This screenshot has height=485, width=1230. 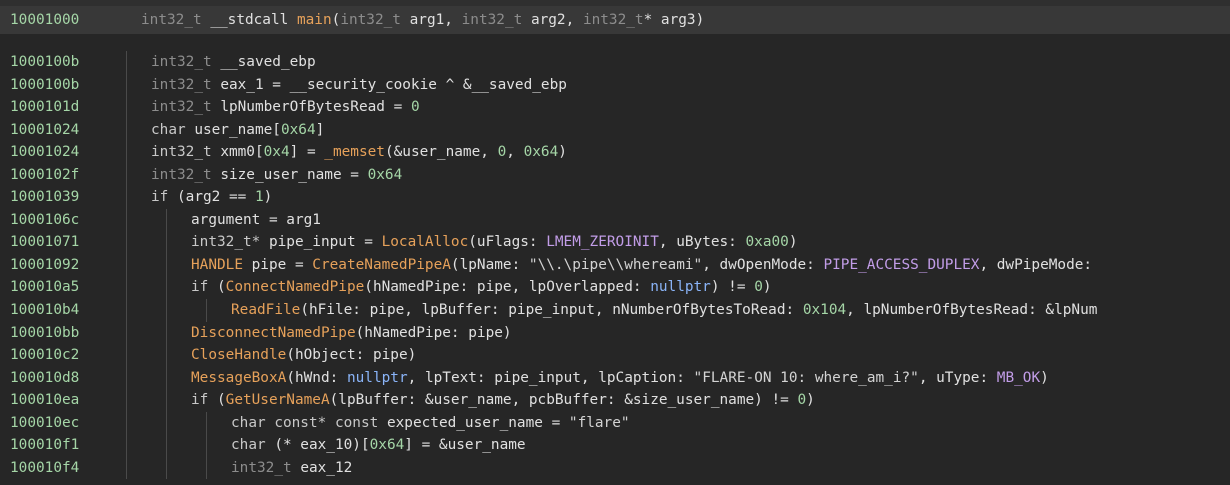 I want to click on code-text: CloseHandle(hObject: pipe), so click(x=303, y=355).